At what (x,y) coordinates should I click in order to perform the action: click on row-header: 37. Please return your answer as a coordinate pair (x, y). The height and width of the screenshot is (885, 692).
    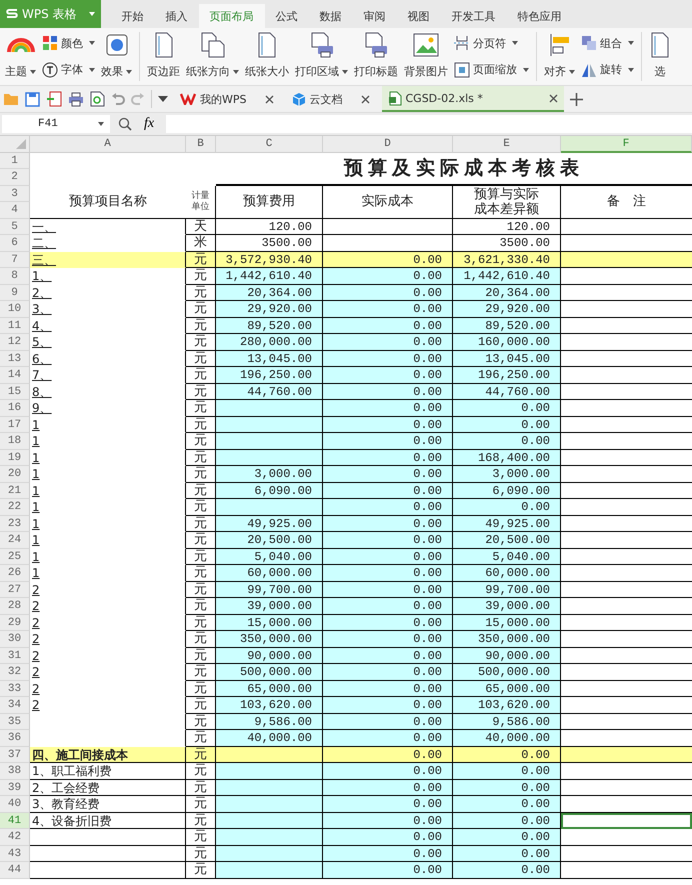
    Looking at the image, I should click on (15, 754).